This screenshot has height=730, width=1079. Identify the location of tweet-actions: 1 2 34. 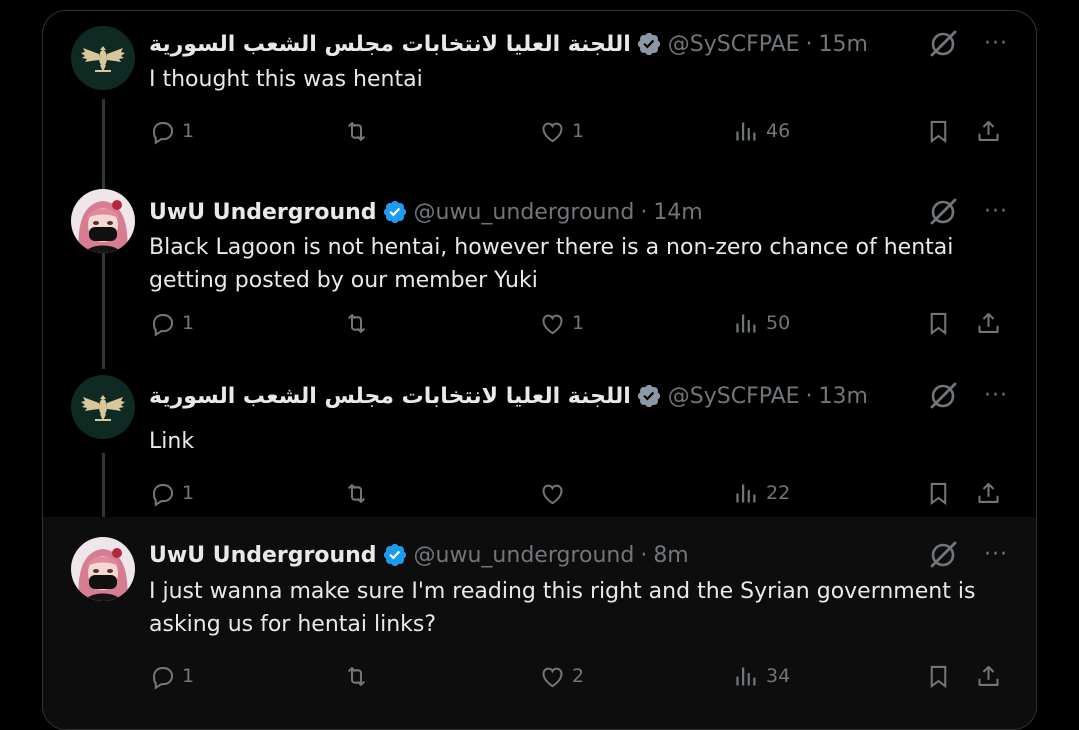
(579, 676).